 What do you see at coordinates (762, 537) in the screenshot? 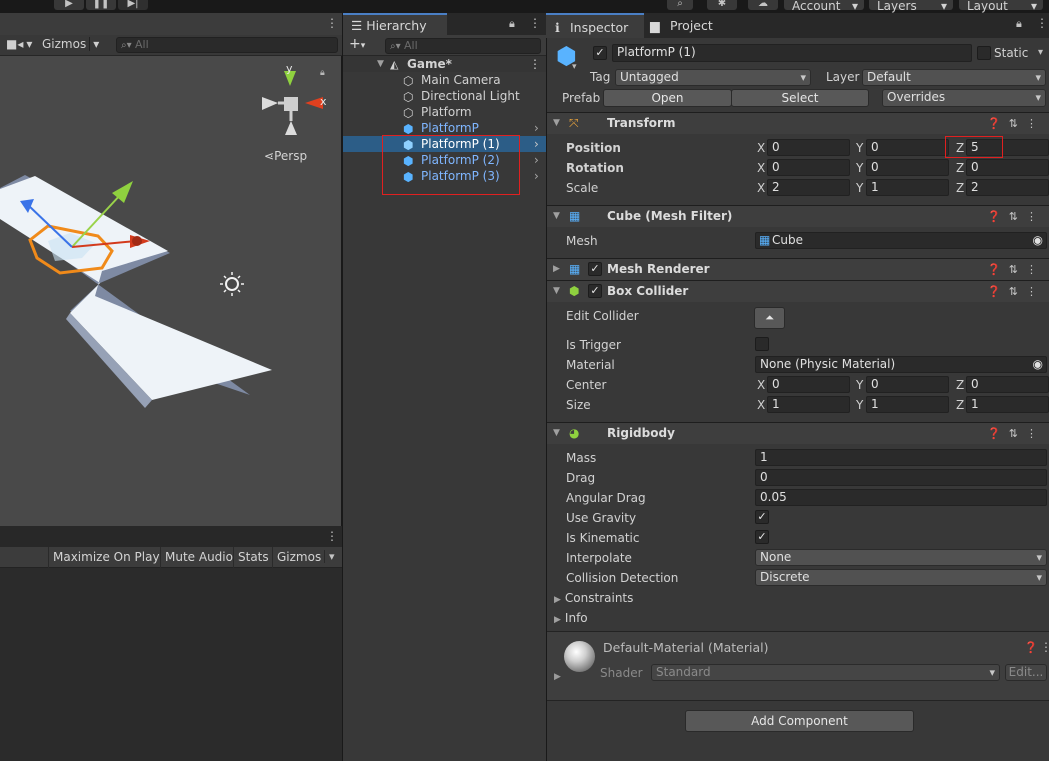
I see `is-kinematic-checkbox: ✓` at bounding box center [762, 537].